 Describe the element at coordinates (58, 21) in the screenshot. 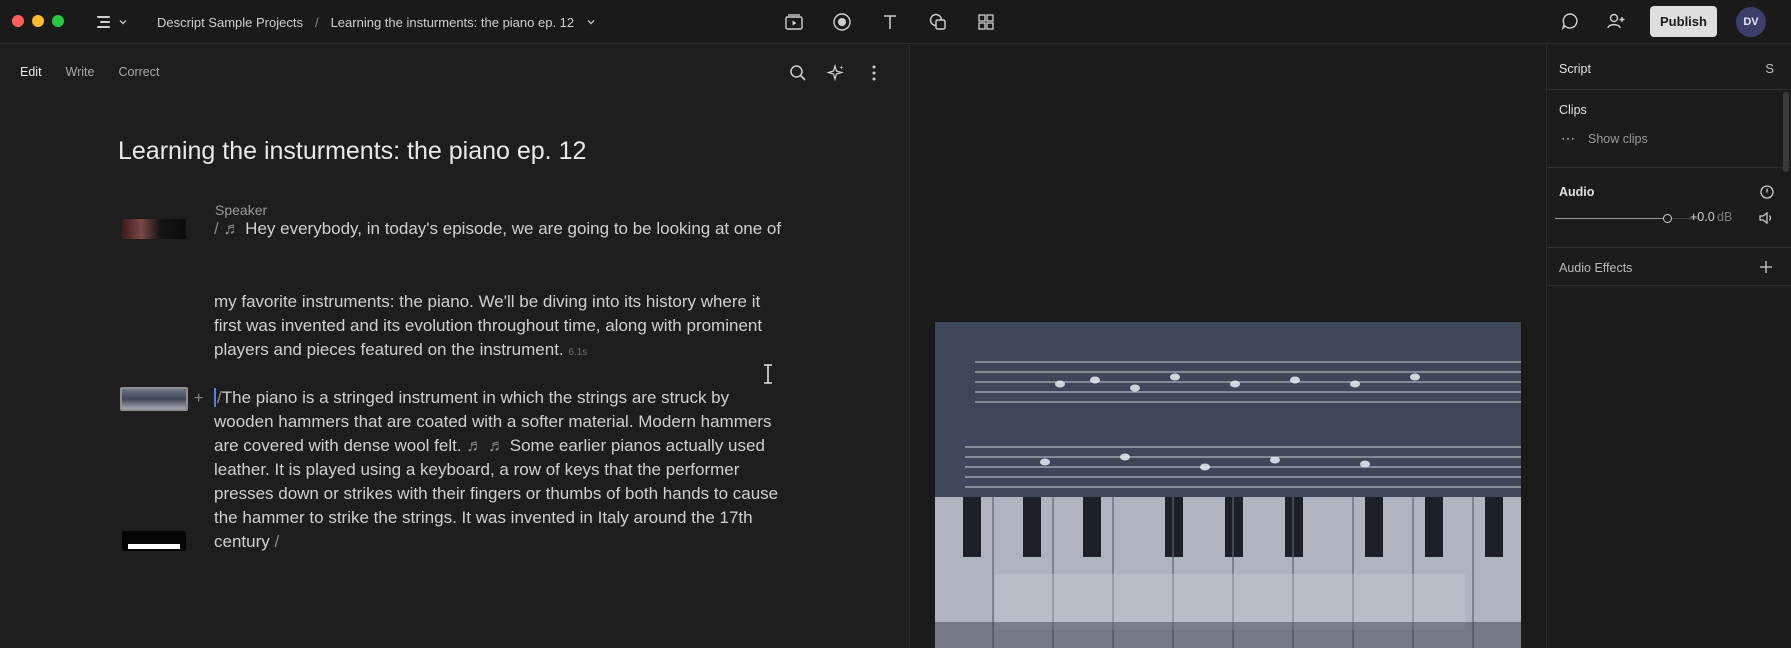

I see `window-zoom-button` at that location.